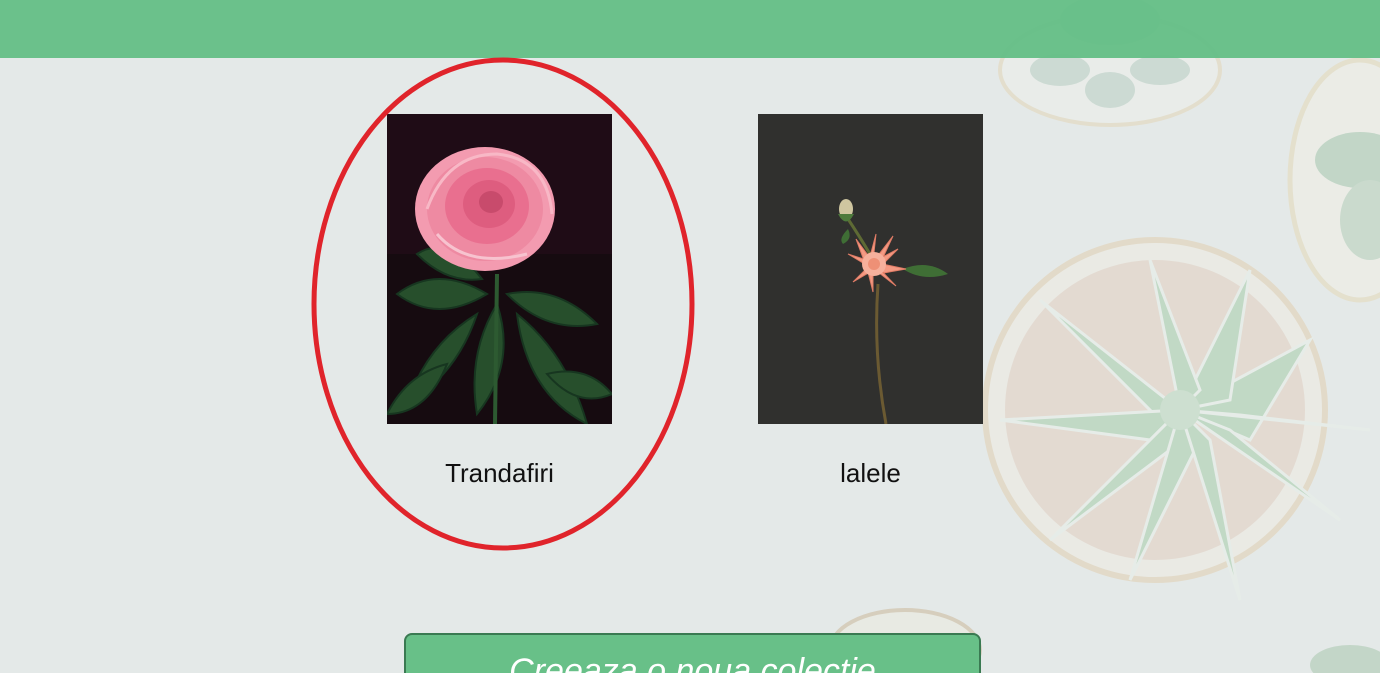 This screenshot has height=673, width=1380. I want to click on rose-image, so click(499, 269).